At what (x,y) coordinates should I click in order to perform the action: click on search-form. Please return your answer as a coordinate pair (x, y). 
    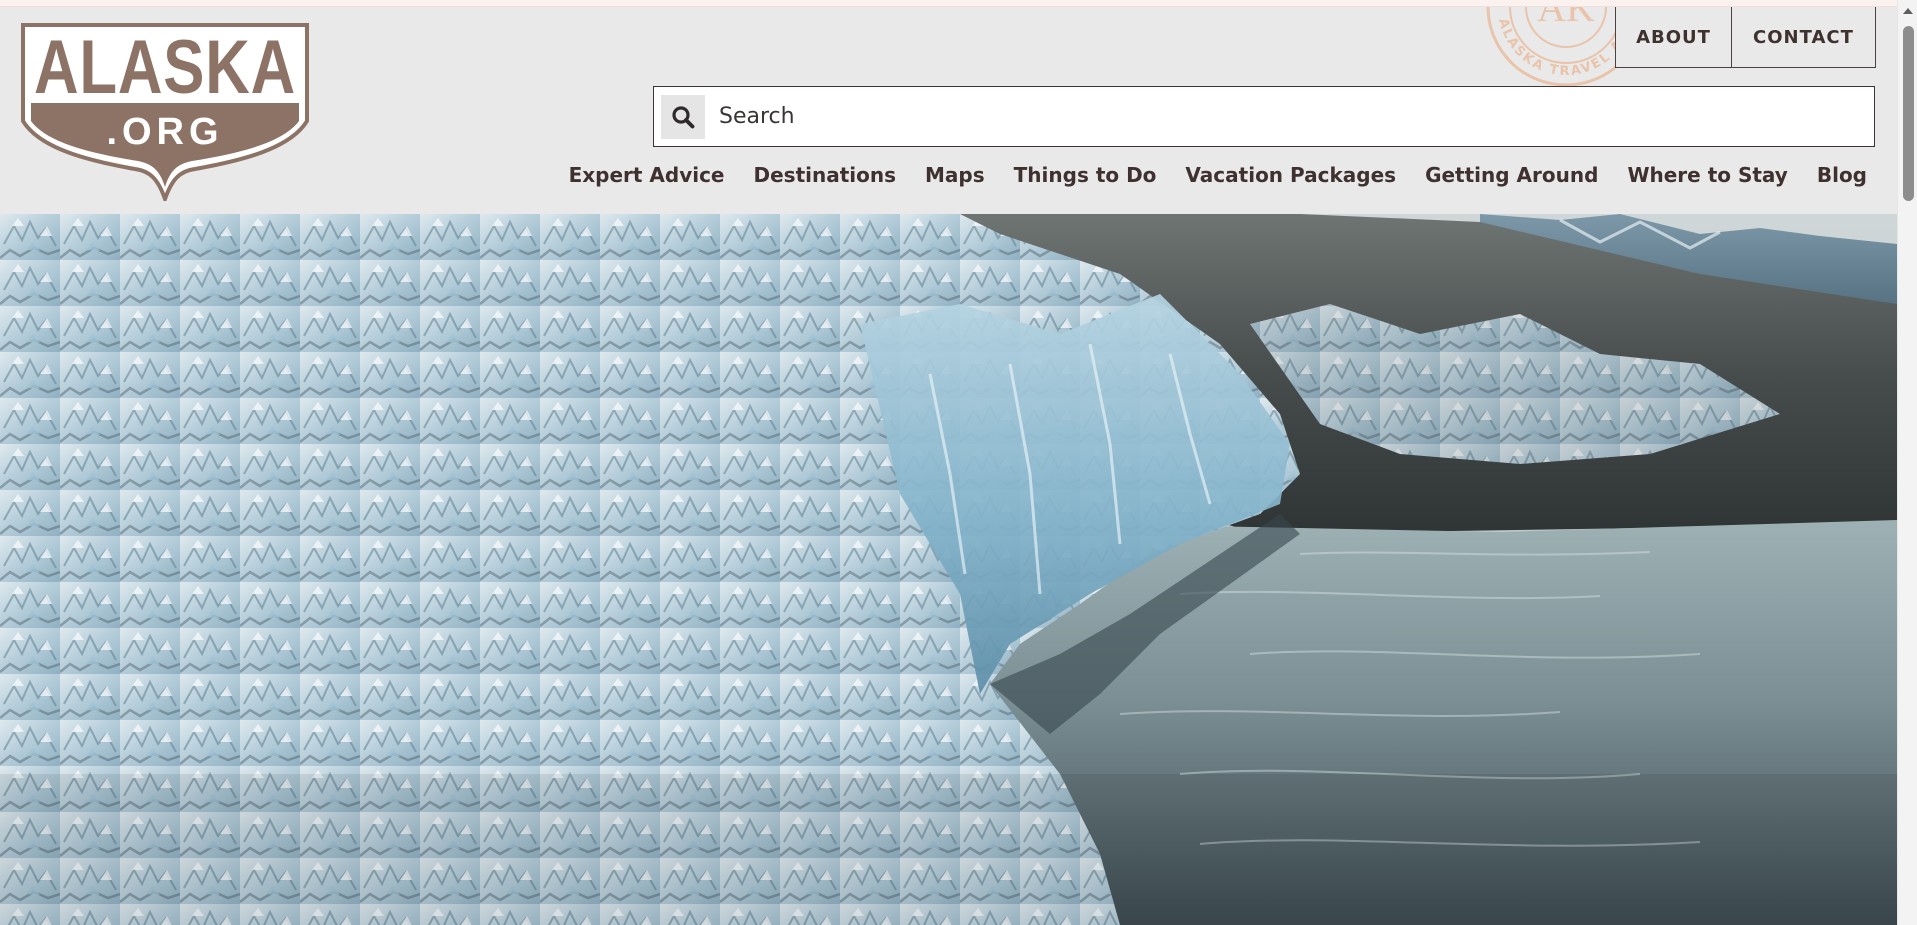
    Looking at the image, I should click on (1264, 116).